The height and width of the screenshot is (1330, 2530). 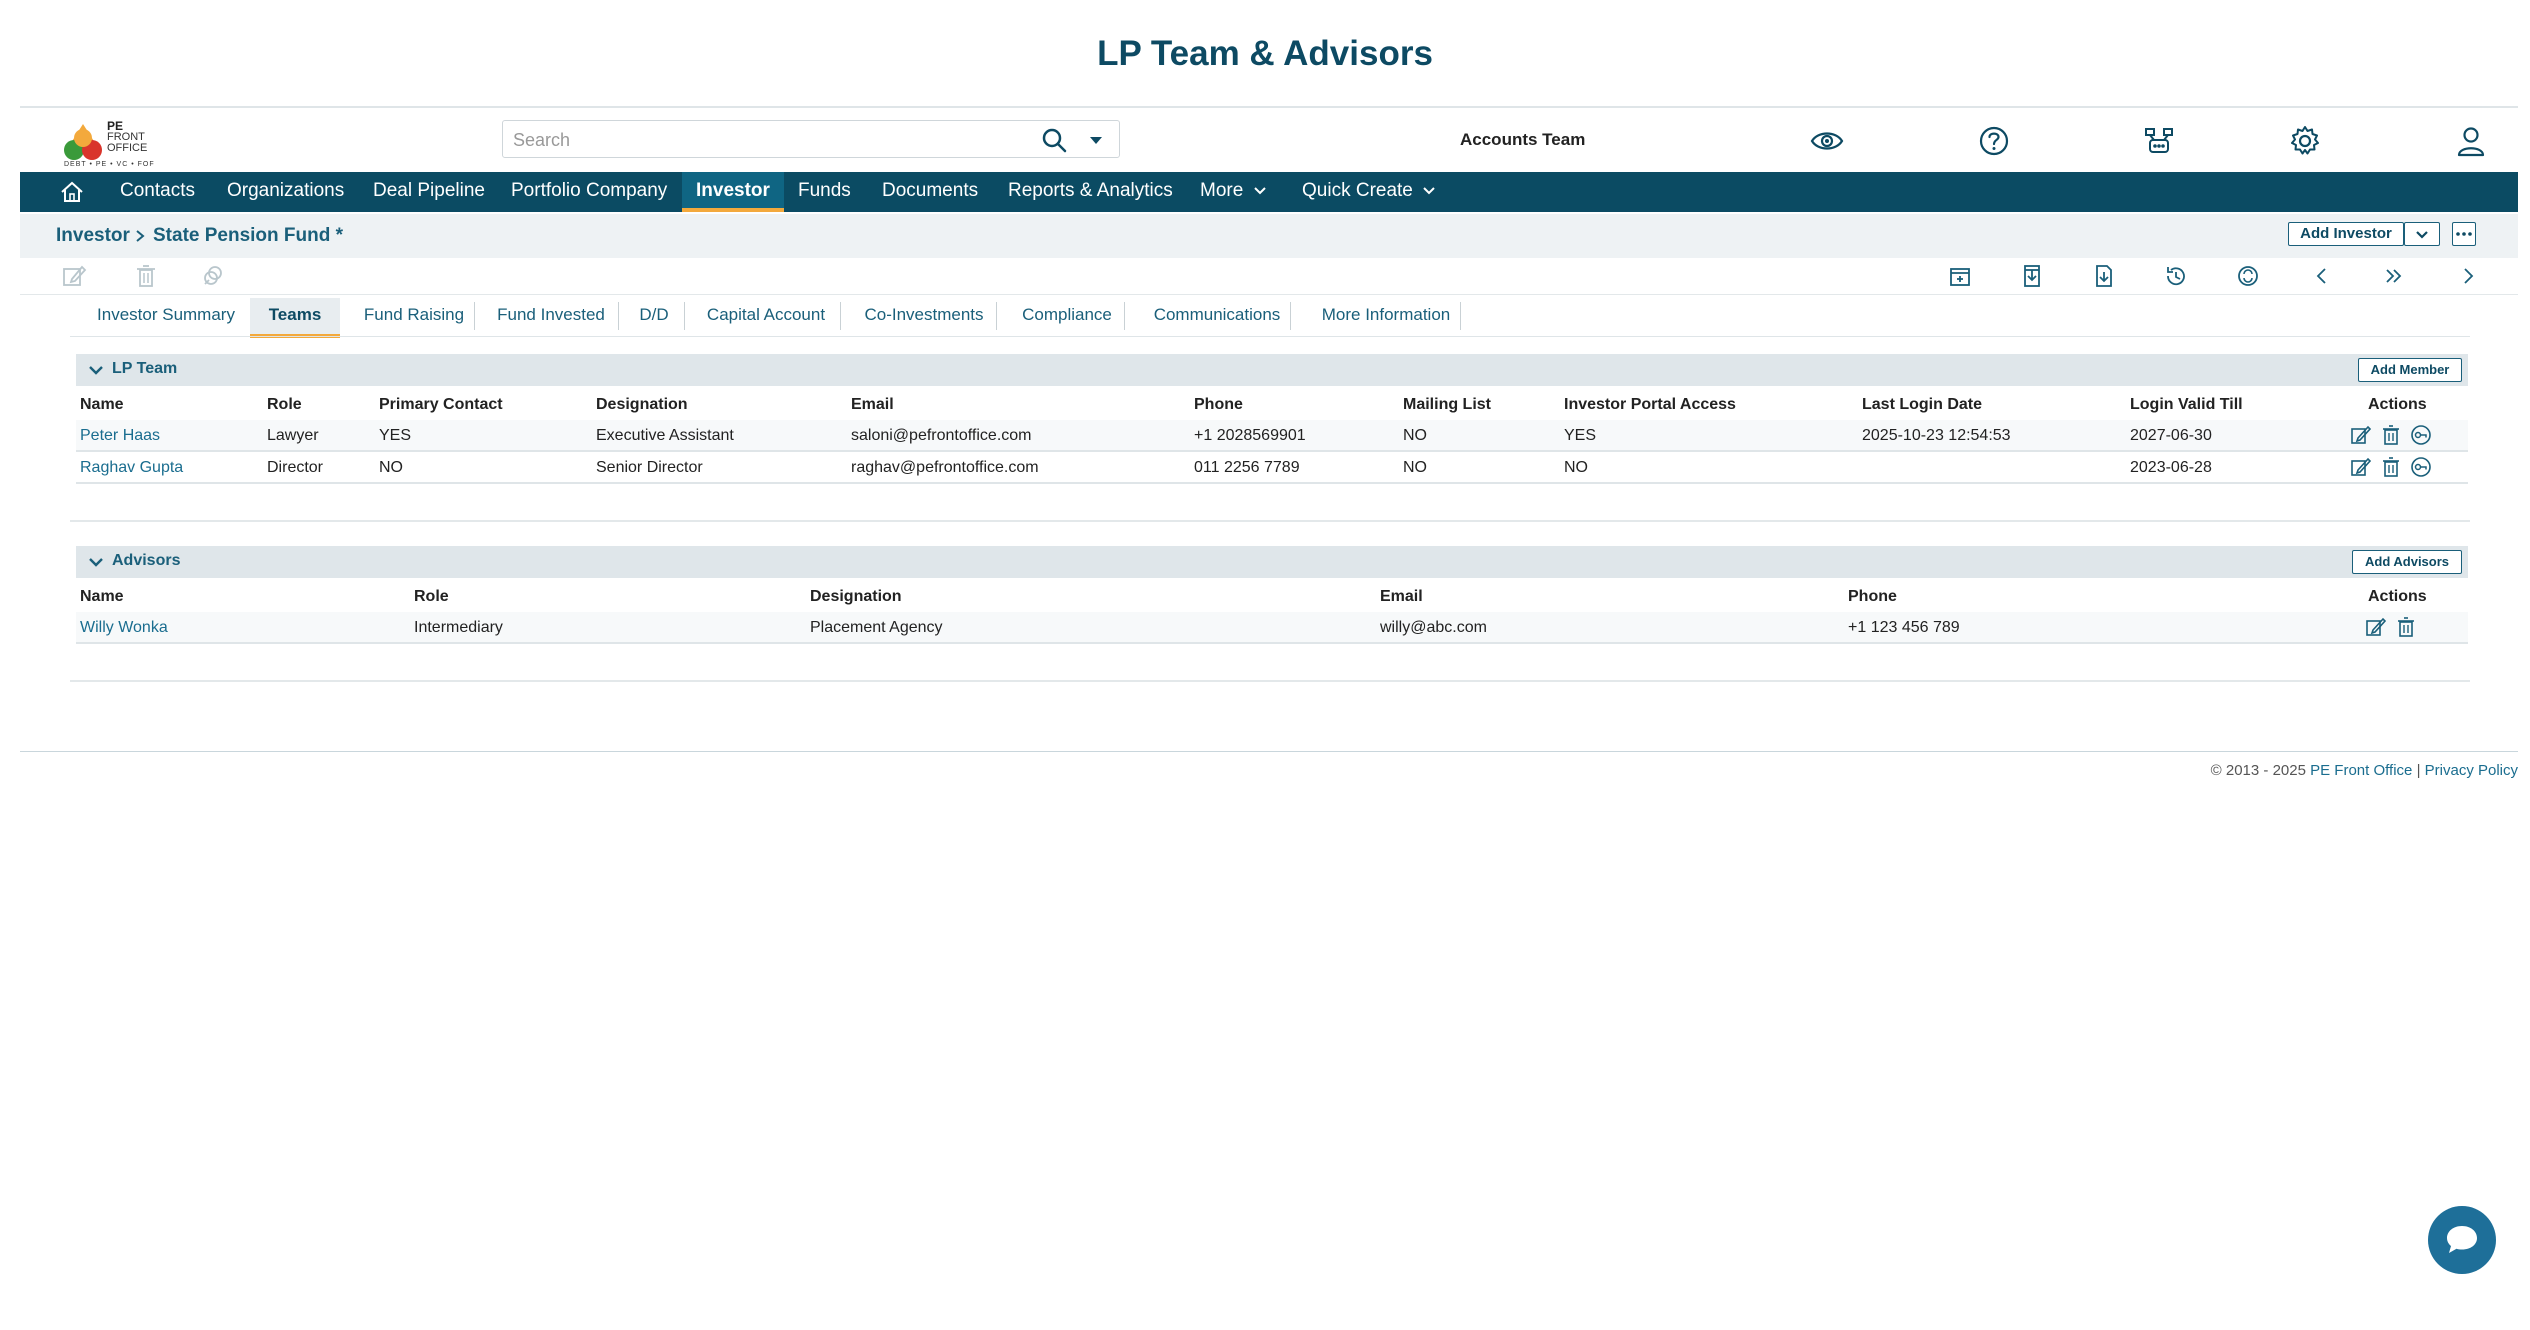 What do you see at coordinates (2305, 141) in the screenshot?
I see `gear-icon` at bounding box center [2305, 141].